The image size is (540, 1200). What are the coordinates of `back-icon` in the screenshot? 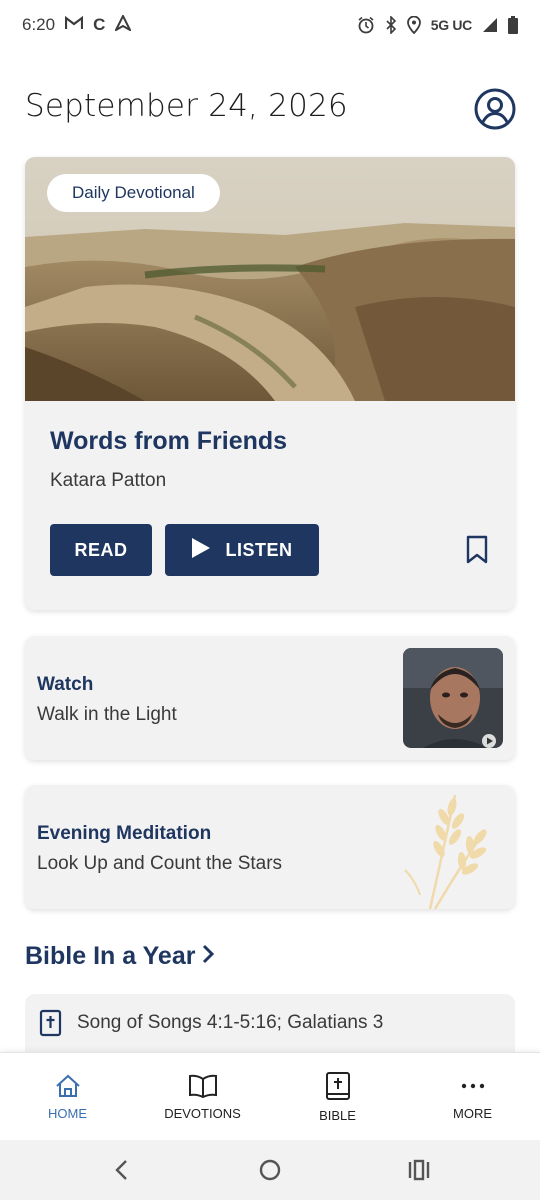 It's located at (121, 1172).